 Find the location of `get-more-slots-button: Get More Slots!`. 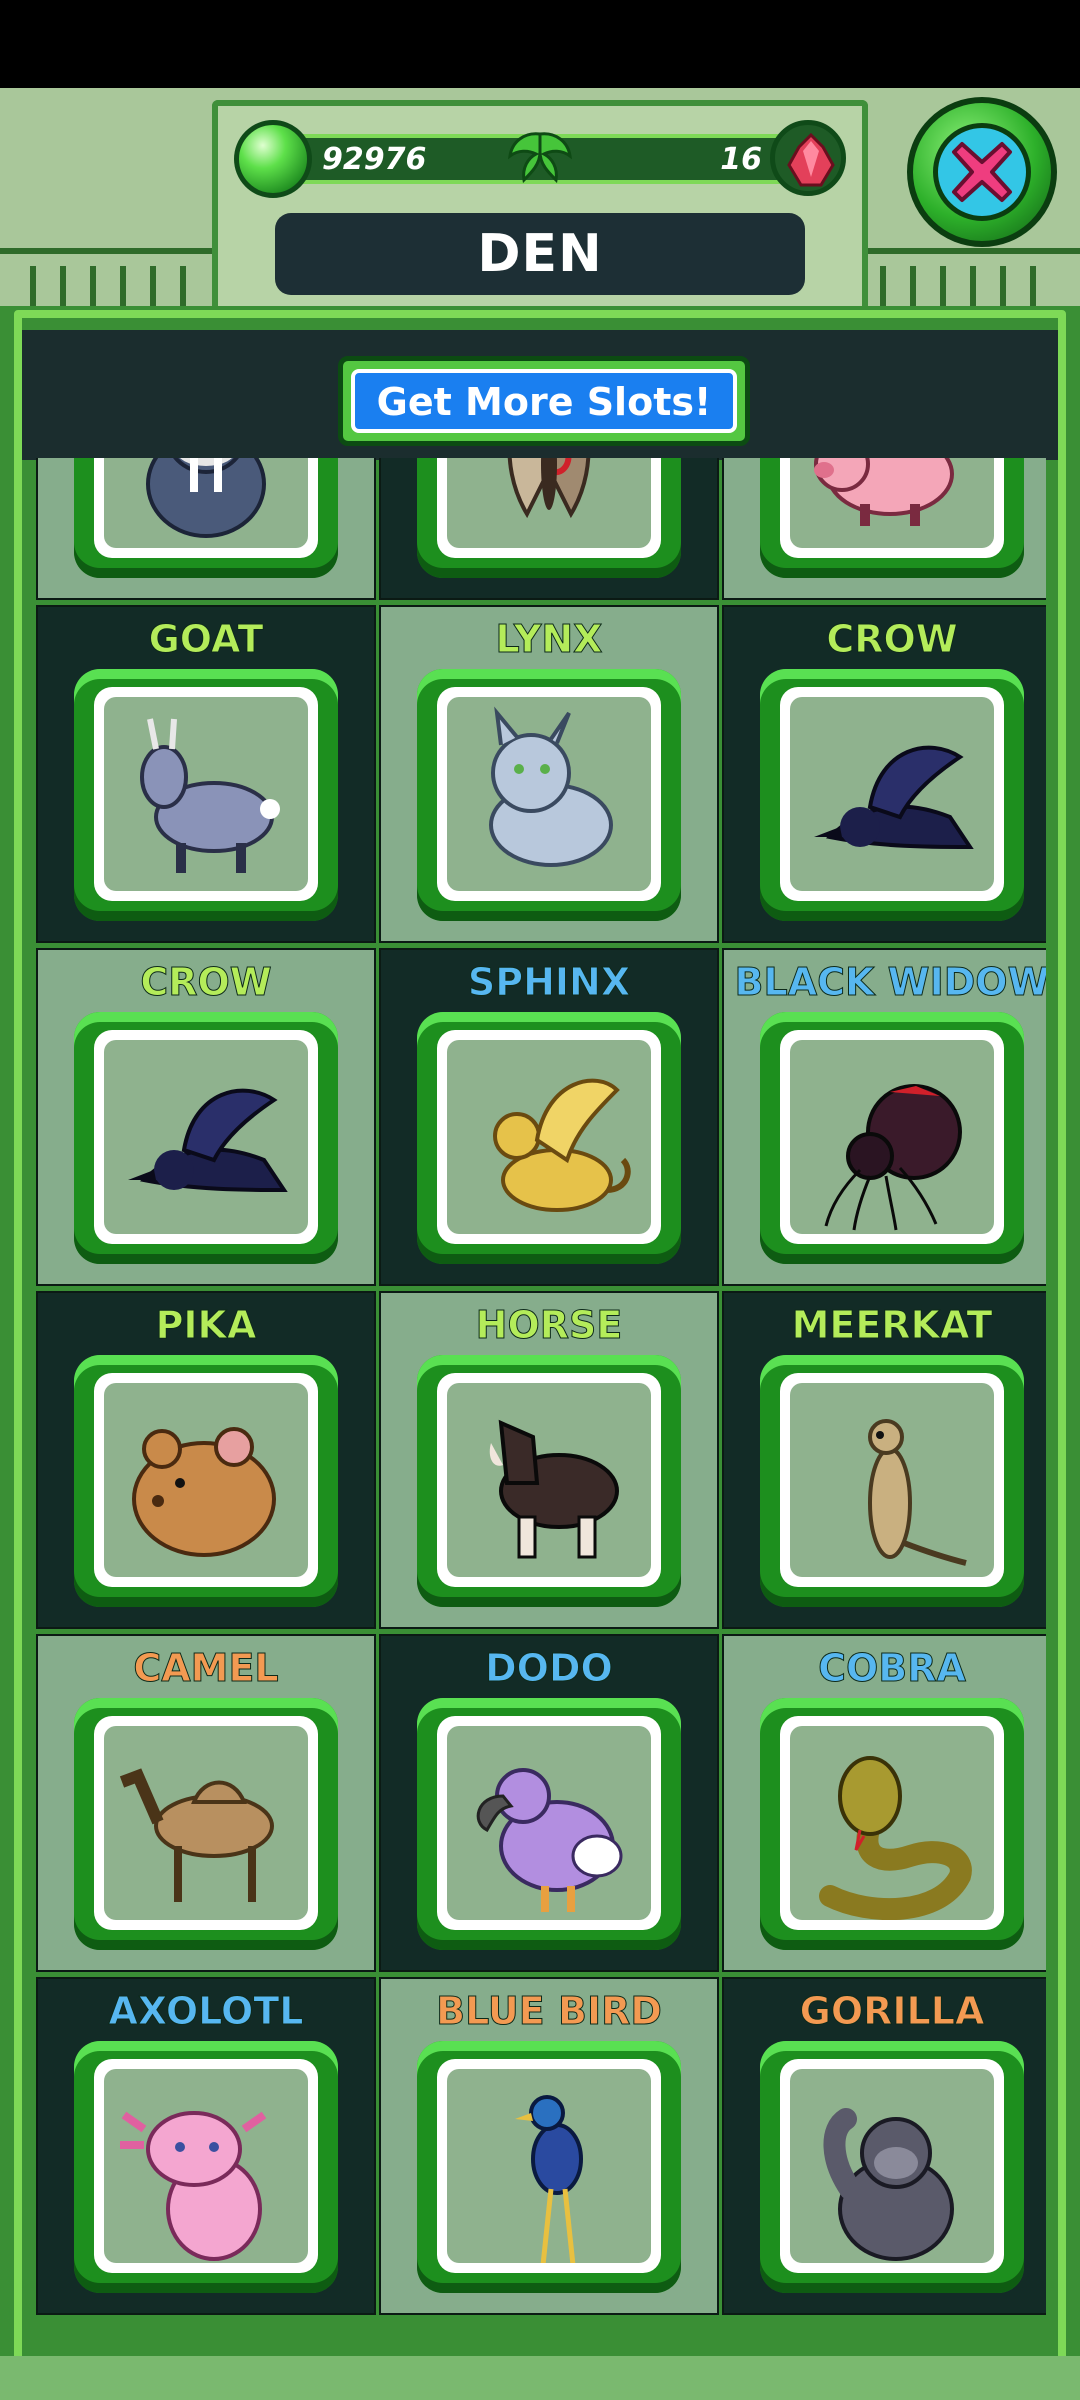

get-more-slots-button: Get More Slots! is located at coordinates (544, 401).